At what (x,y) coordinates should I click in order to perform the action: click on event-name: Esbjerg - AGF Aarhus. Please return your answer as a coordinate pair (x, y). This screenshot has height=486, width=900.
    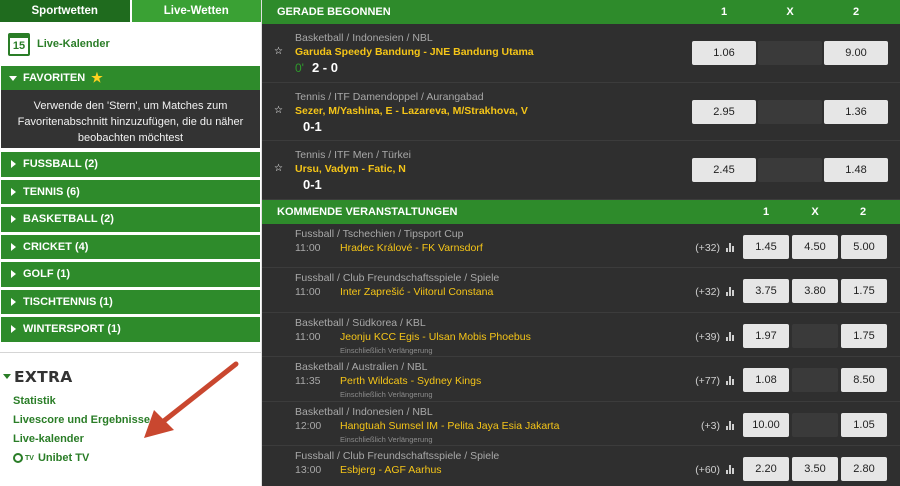
    Looking at the image, I should click on (391, 470).